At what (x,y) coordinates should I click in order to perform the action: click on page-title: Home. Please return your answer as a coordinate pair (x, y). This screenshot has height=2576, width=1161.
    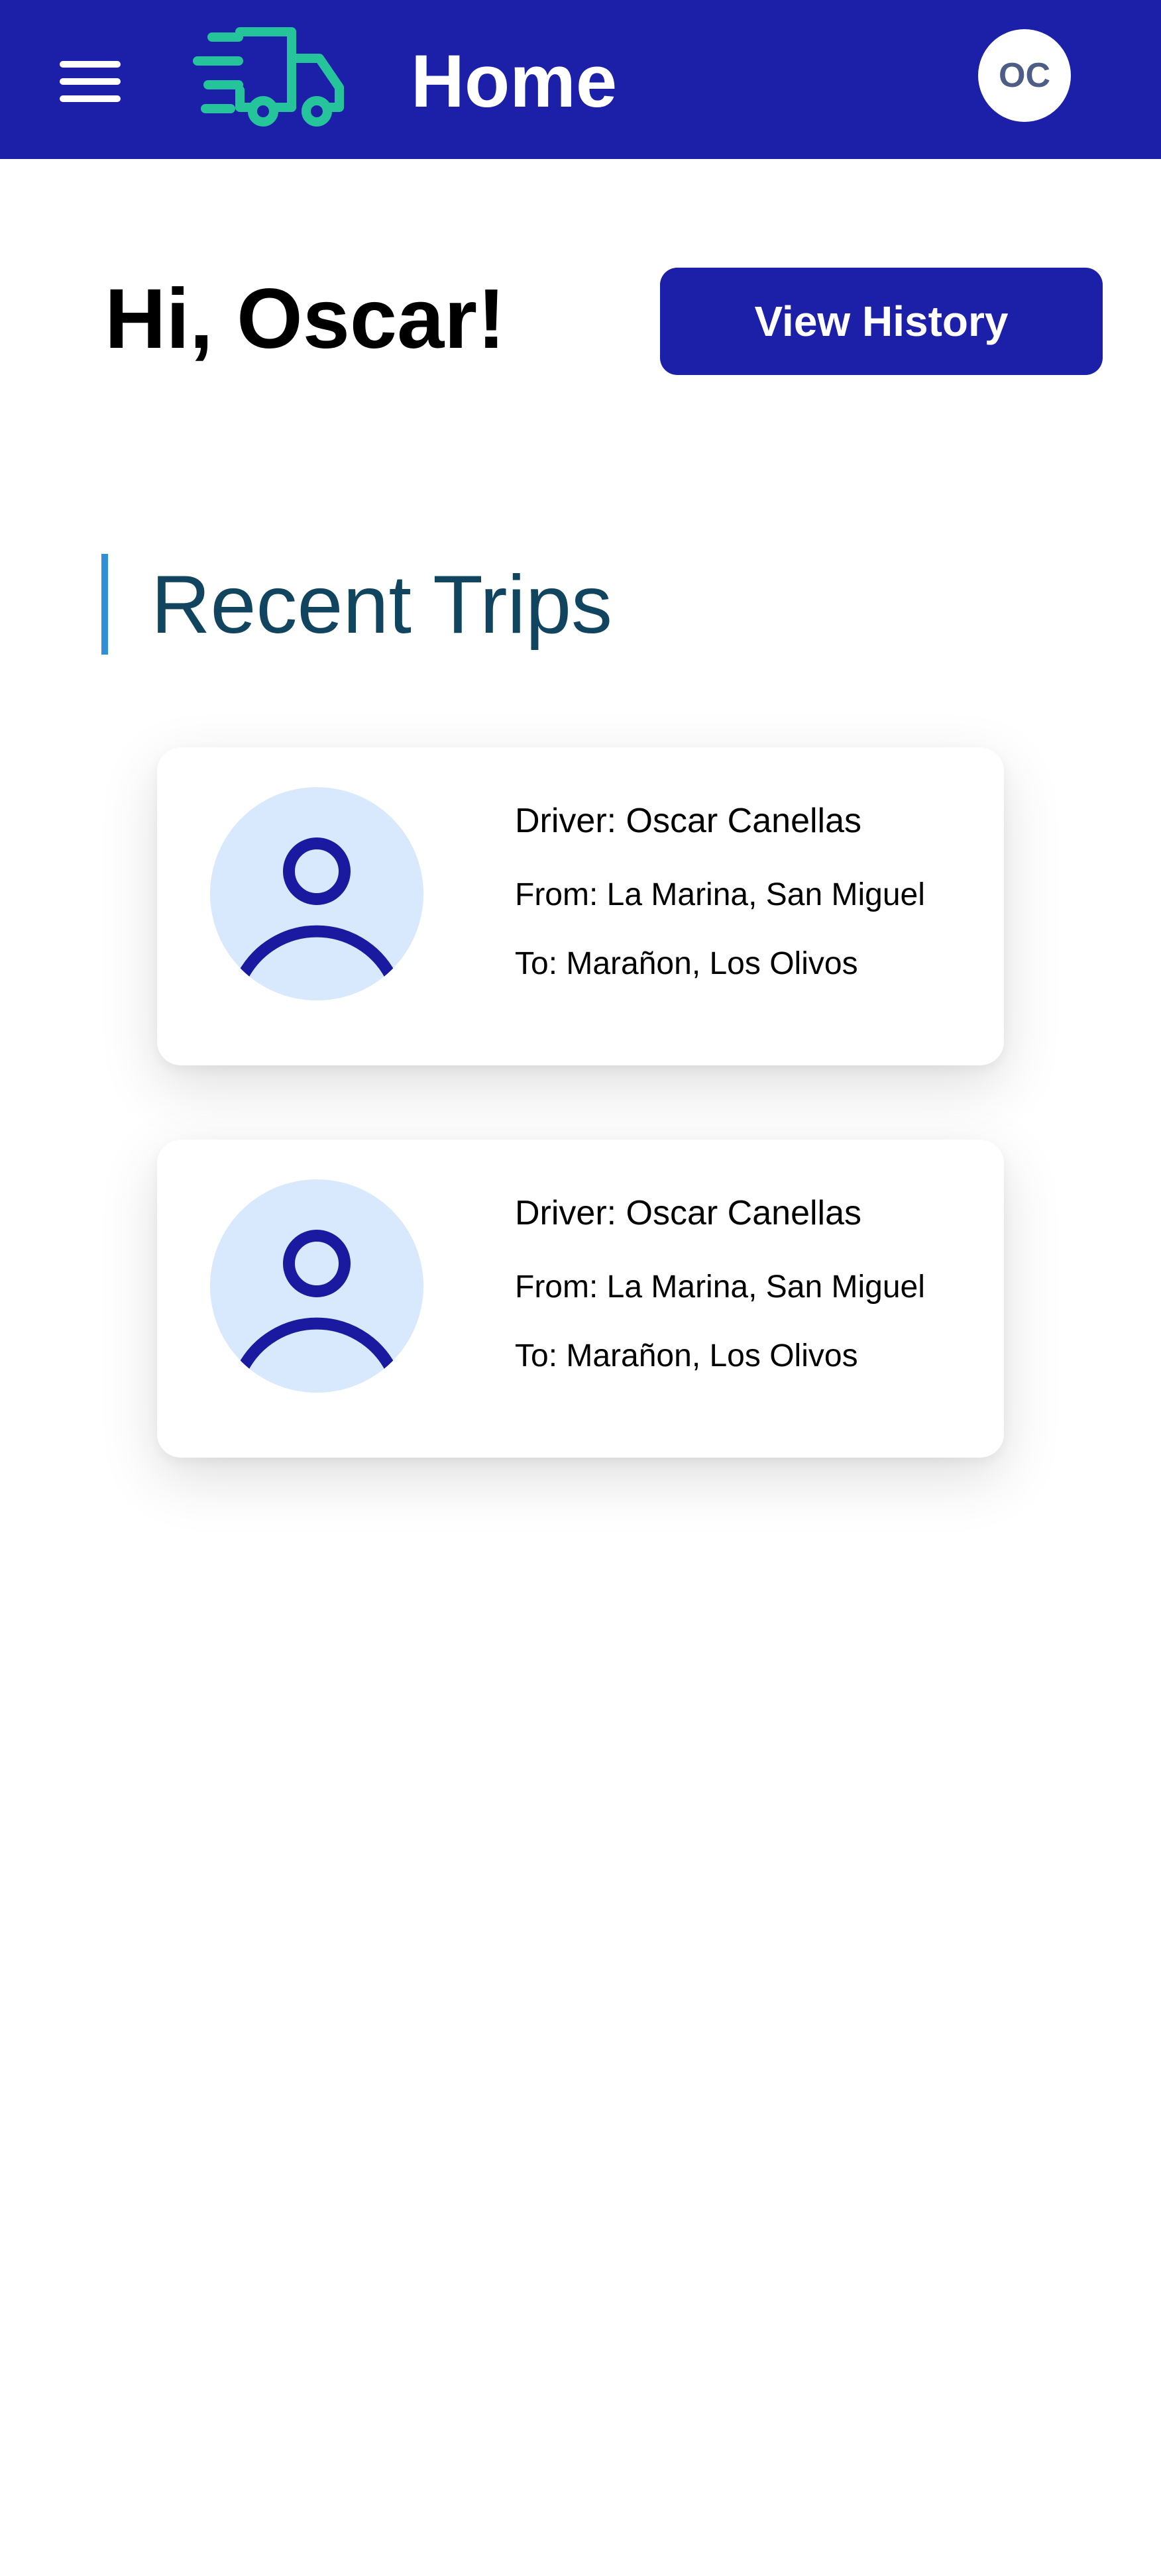
    Looking at the image, I should click on (514, 81).